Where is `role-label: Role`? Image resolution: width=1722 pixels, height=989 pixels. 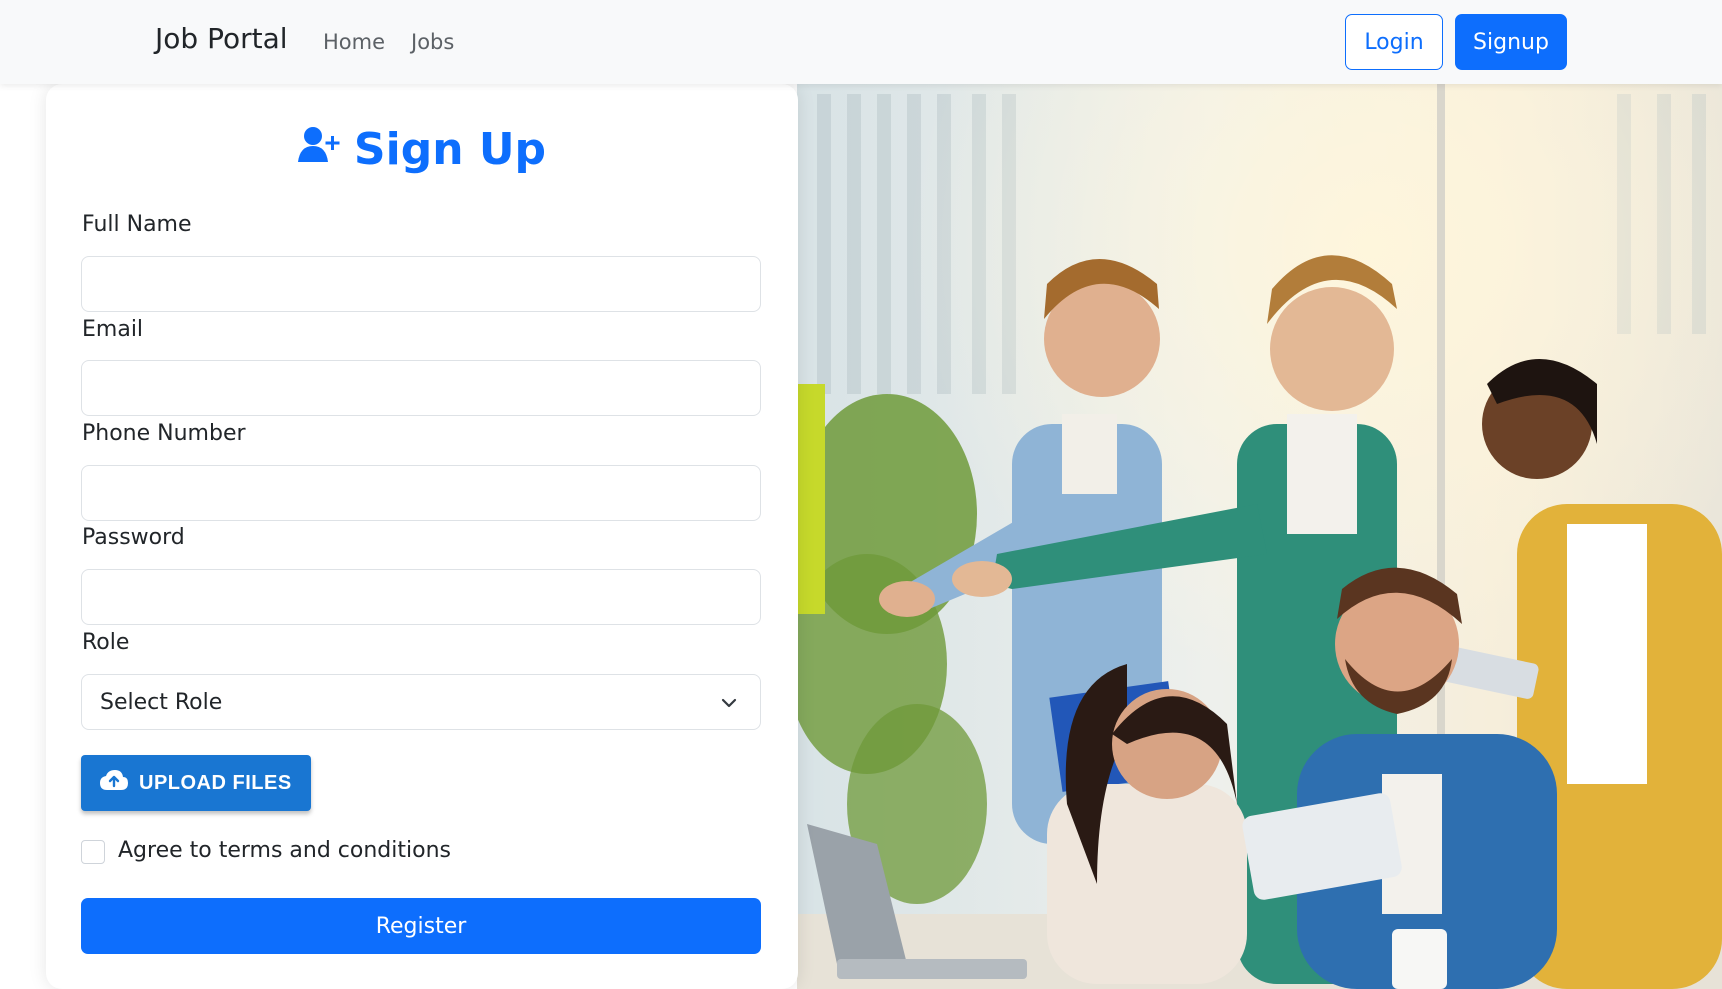 role-label: Role is located at coordinates (106, 642).